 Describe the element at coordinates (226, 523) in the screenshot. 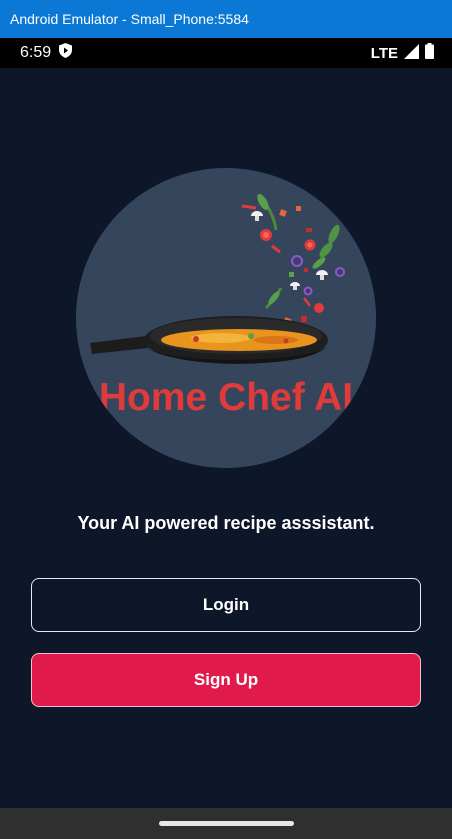

I see `tagline: Your AI powered recipe asssistant.` at that location.